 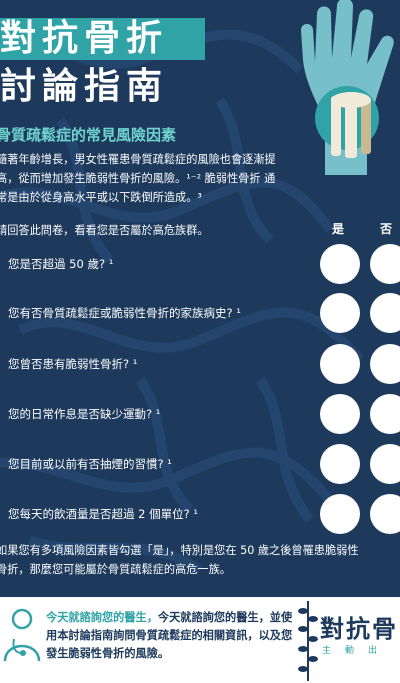 I want to click on question-text: 您每天的飲酒量是否超過 2 個單位? ¹, so click(x=103, y=514).